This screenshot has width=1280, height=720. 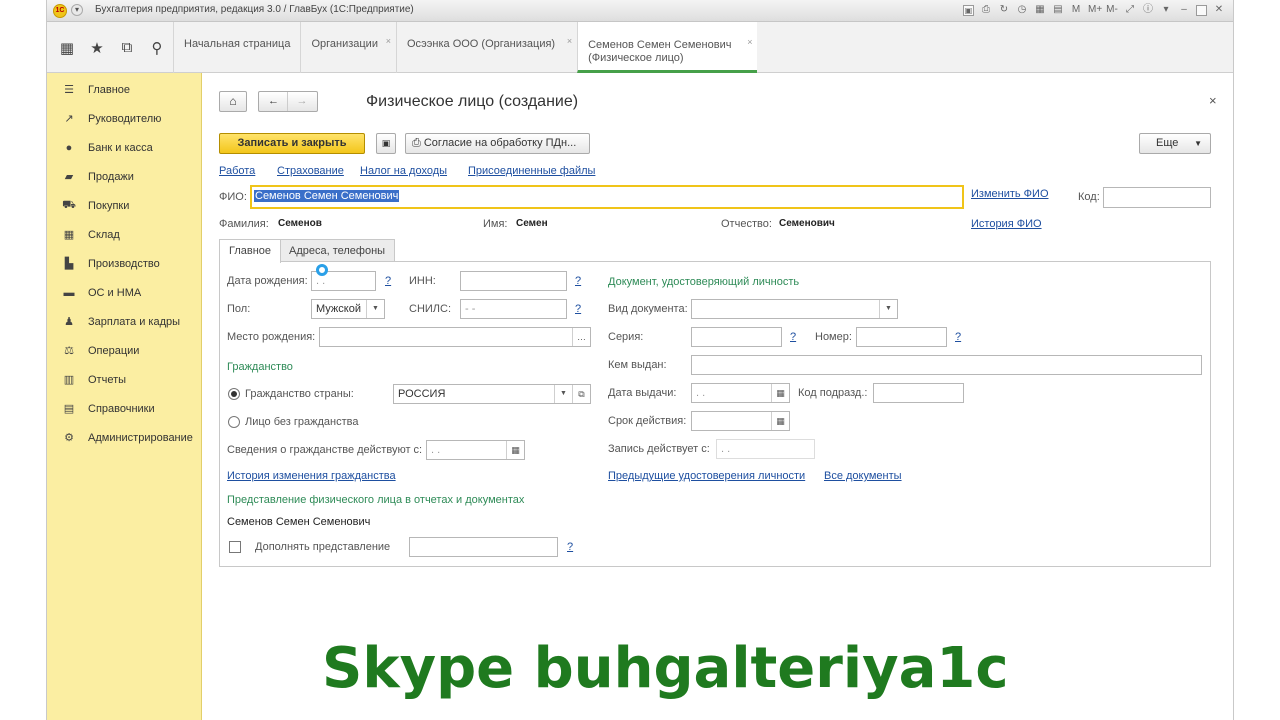 What do you see at coordinates (124, 292) in the screenshot?
I see `sidebar-item-assets: ▬ ОС и НМА` at bounding box center [124, 292].